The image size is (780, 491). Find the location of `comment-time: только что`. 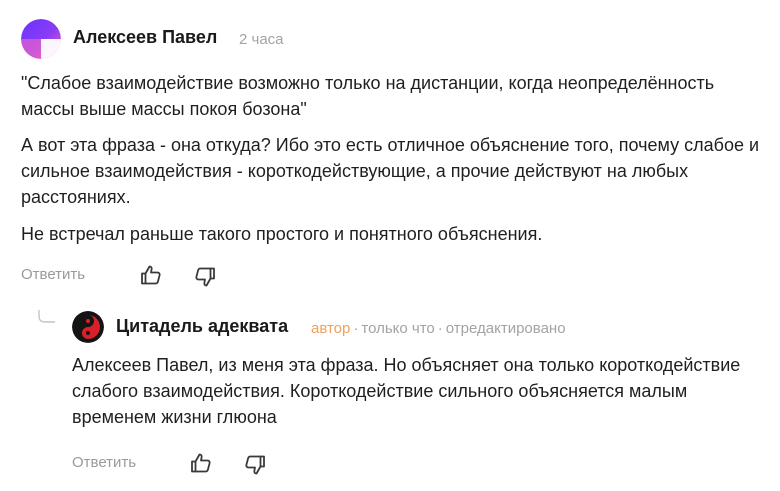

comment-time: только что is located at coordinates (398, 328).